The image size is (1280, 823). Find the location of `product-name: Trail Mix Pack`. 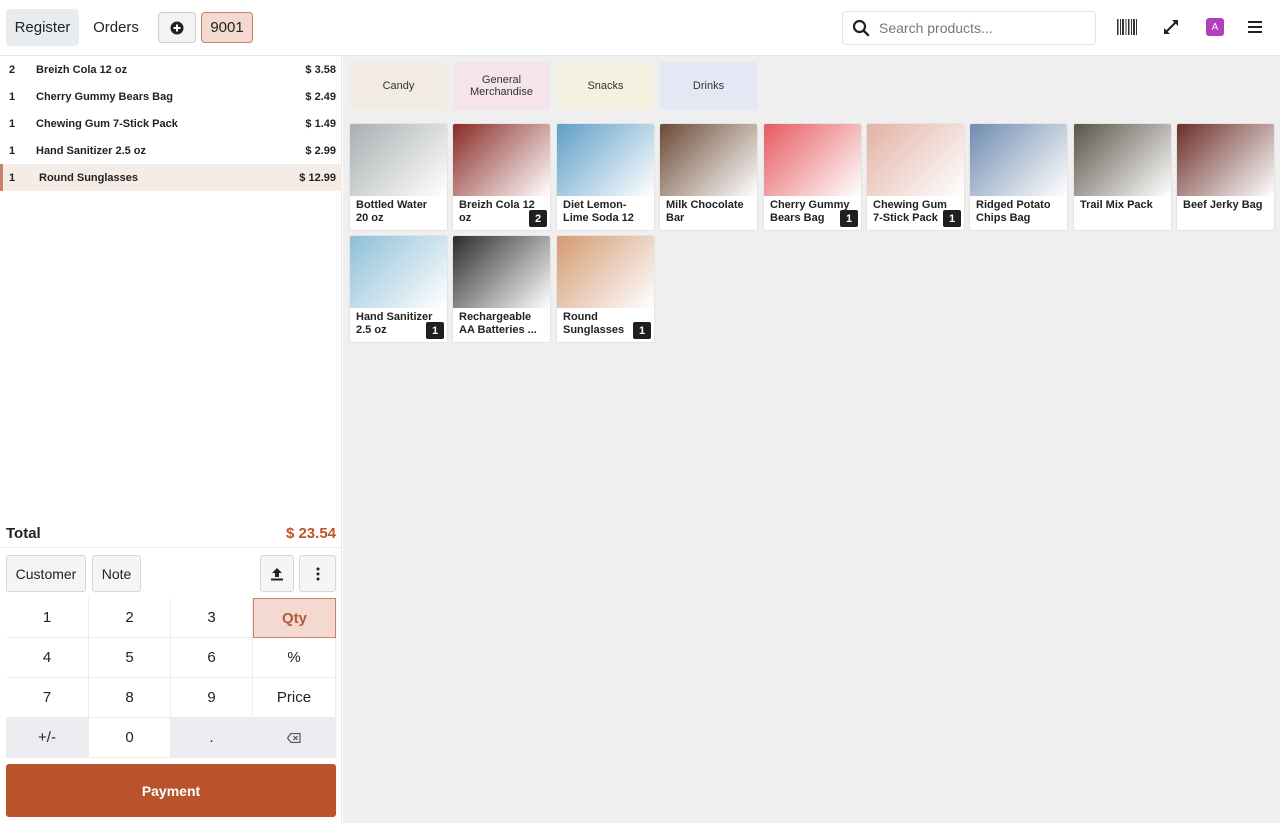

product-name: Trail Mix Pack is located at coordinates (1116, 205).